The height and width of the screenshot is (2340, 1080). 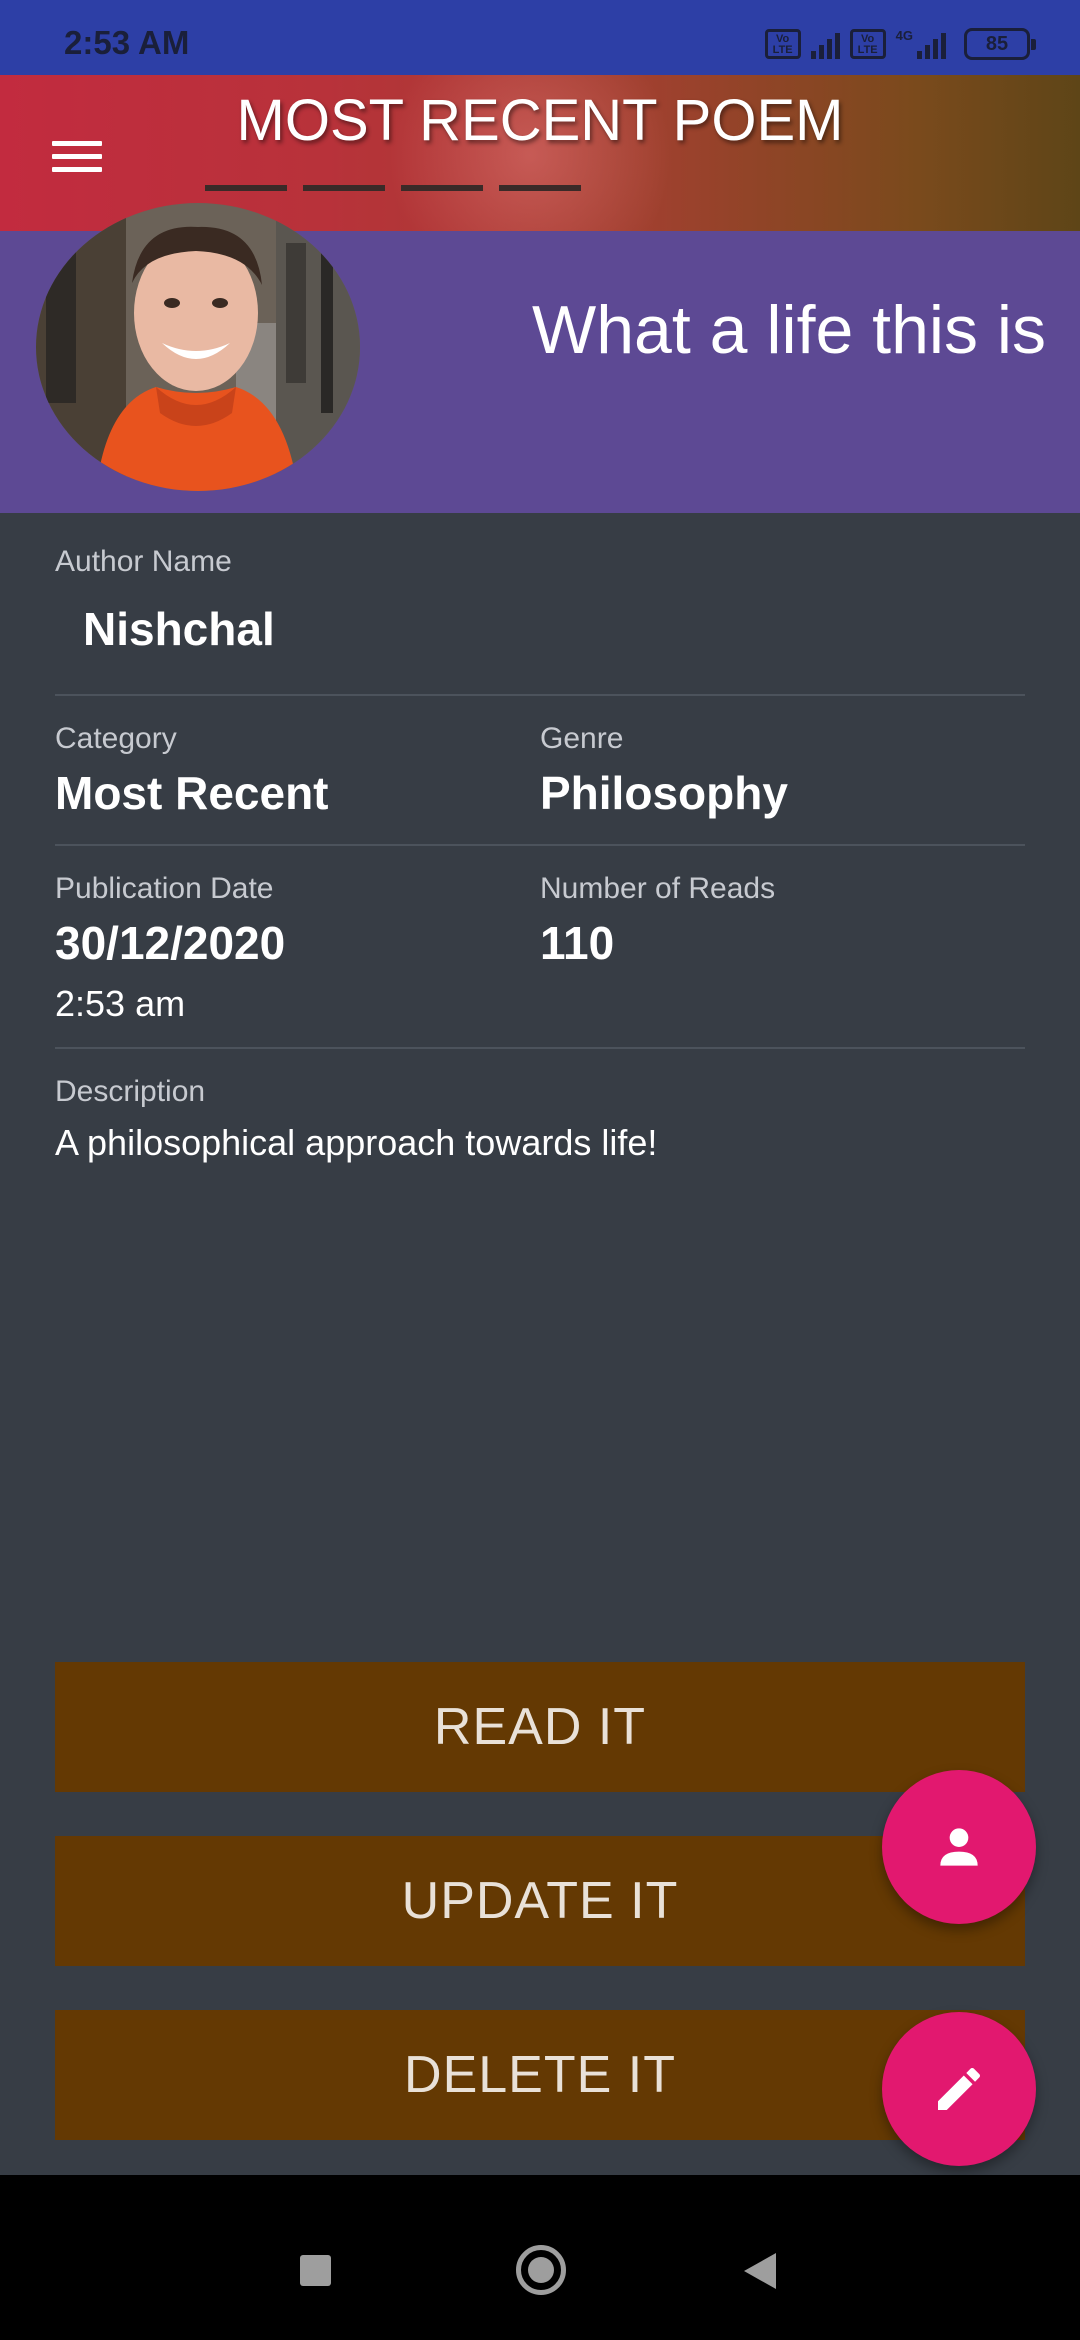 What do you see at coordinates (170, 943) in the screenshot?
I see `publication-date-value: 30/12/2020` at bounding box center [170, 943].